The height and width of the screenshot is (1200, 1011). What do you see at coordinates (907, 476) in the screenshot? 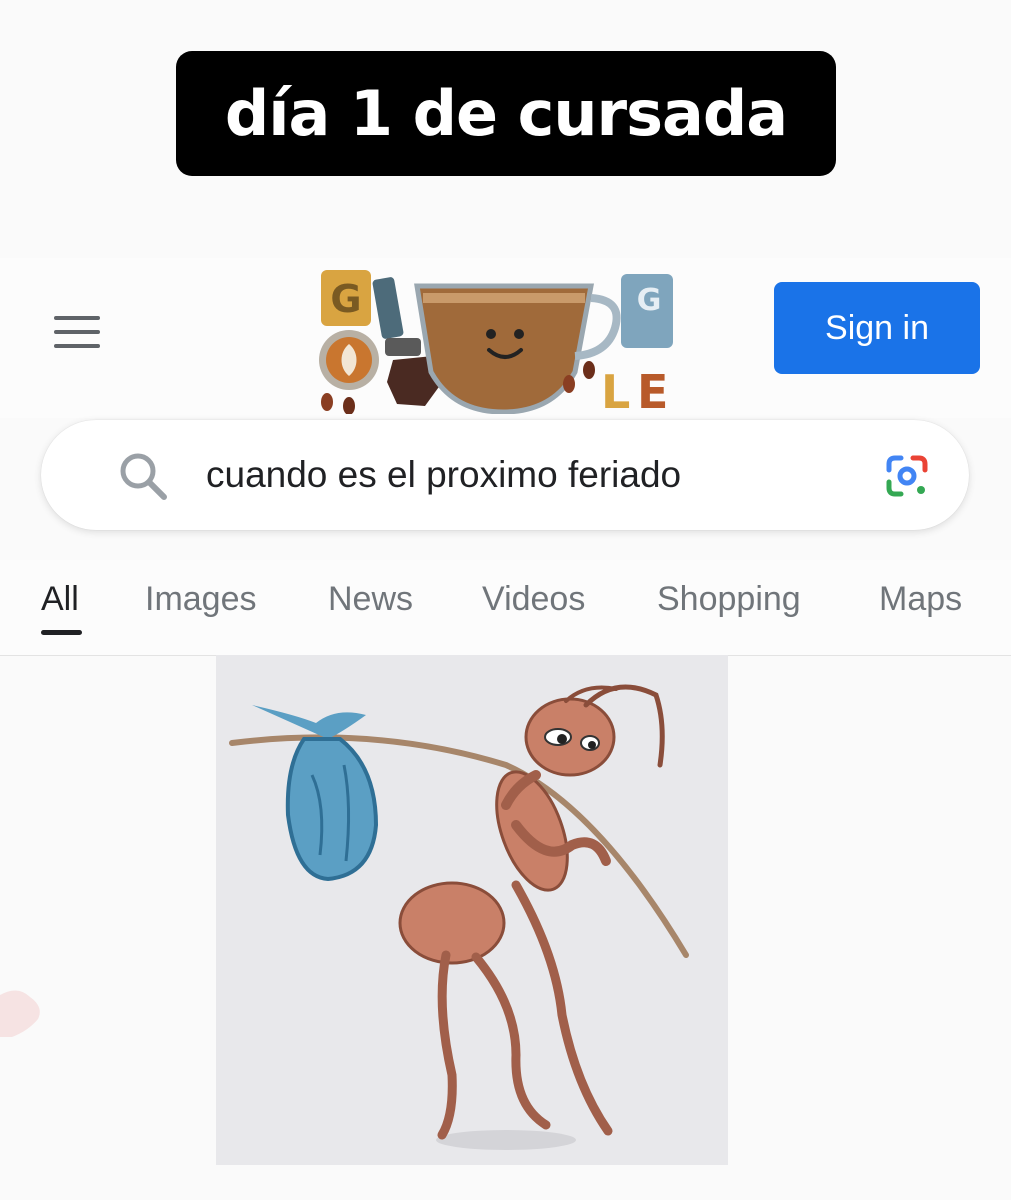
I see `google-lens-icon` at bounding box center [907, 476].